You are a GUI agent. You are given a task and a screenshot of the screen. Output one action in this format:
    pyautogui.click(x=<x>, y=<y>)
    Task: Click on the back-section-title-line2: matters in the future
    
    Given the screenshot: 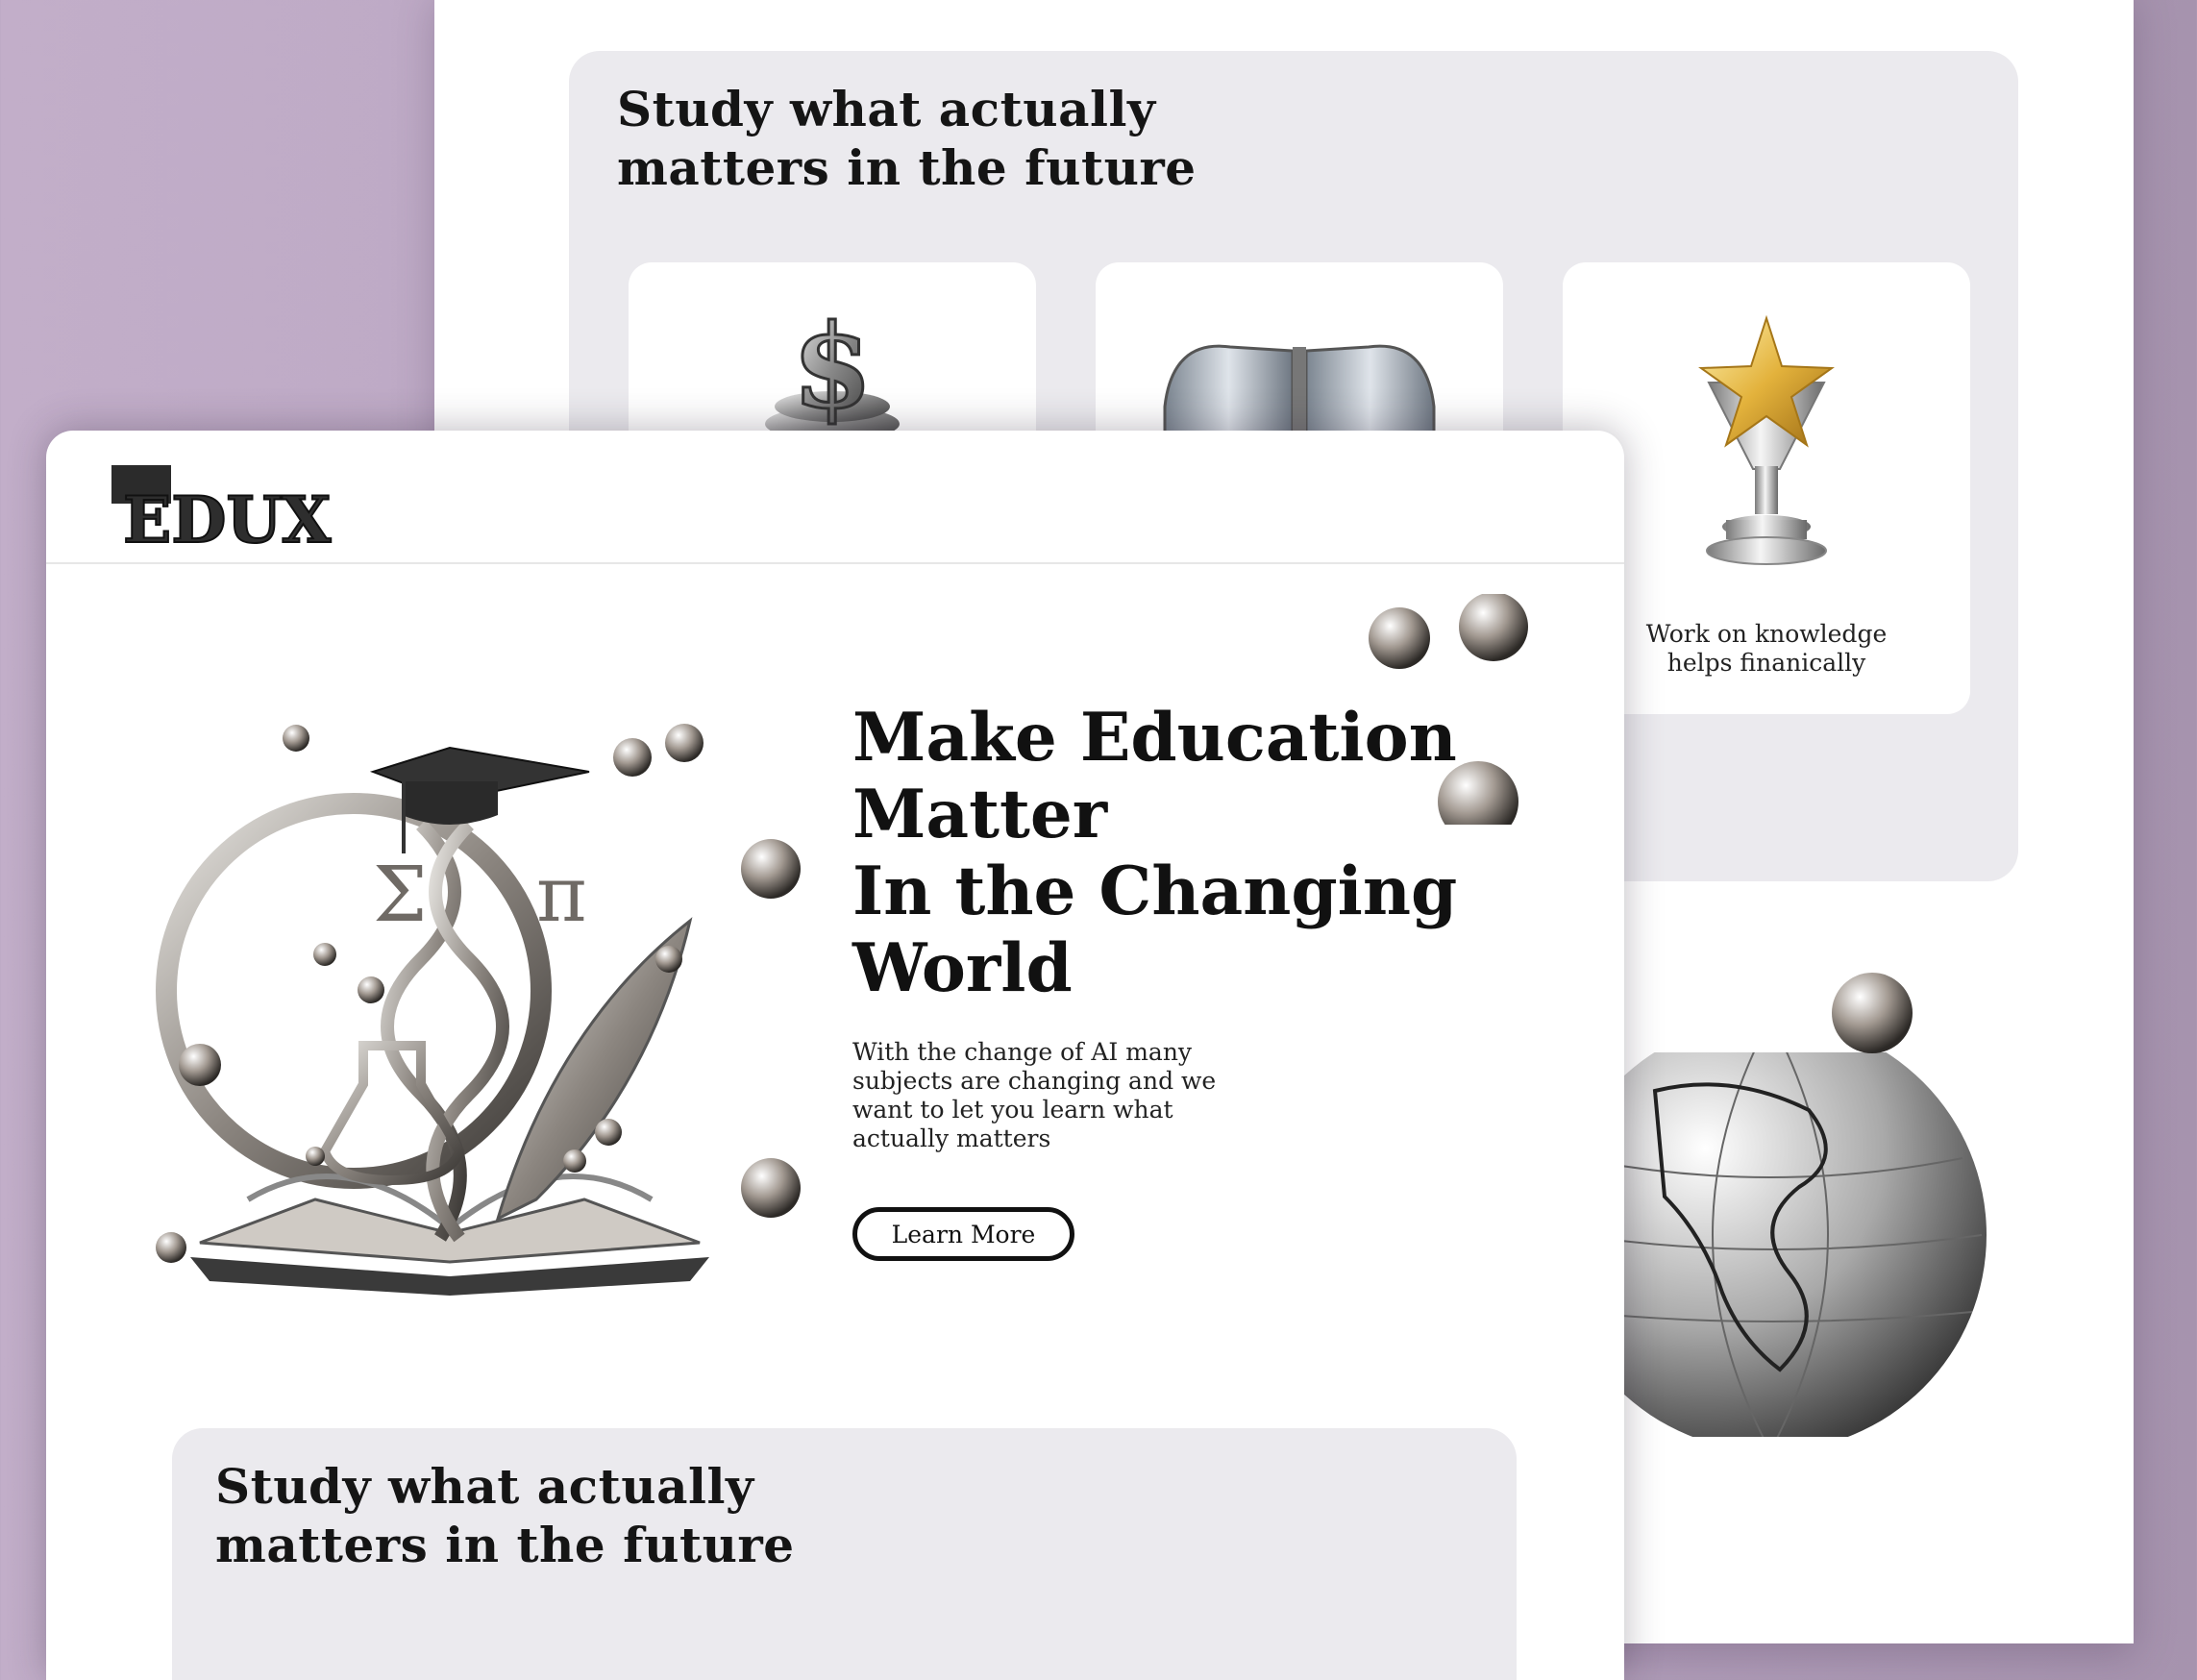 What is the action you would take?
    pyautogui.click(x=907, y=168)
    